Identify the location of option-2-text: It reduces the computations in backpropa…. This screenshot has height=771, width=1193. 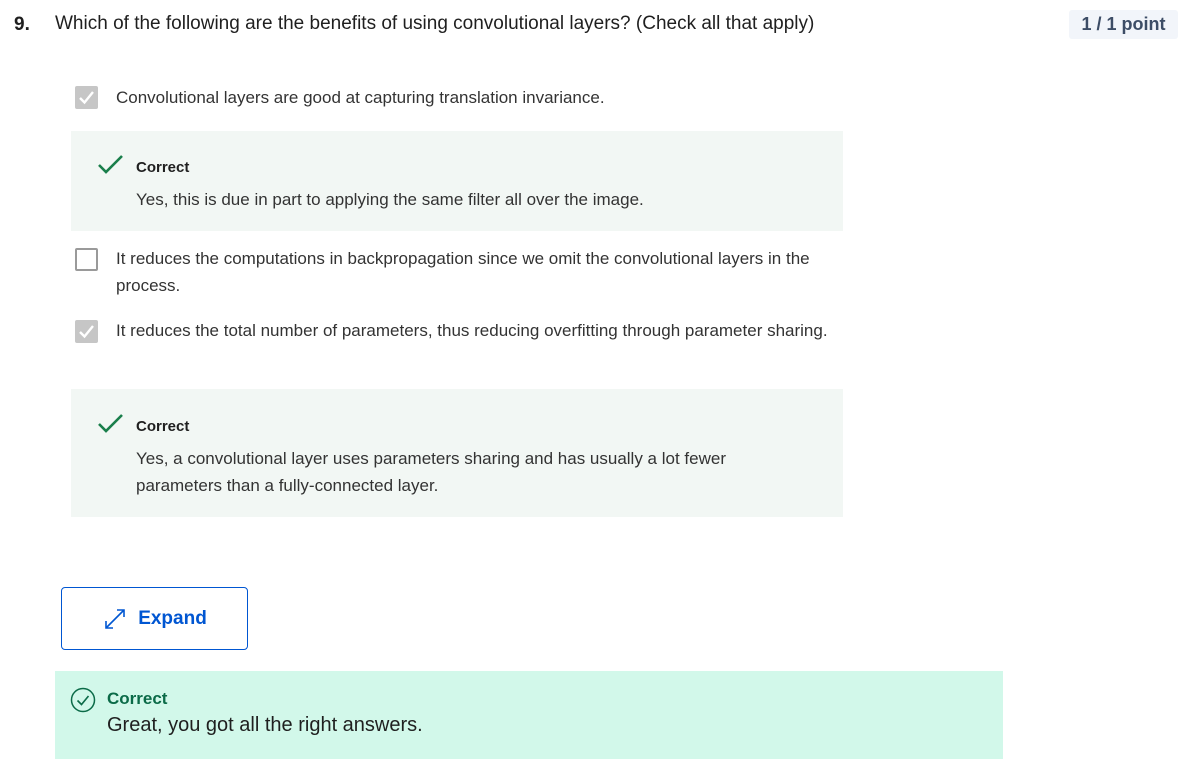
(463, 272).